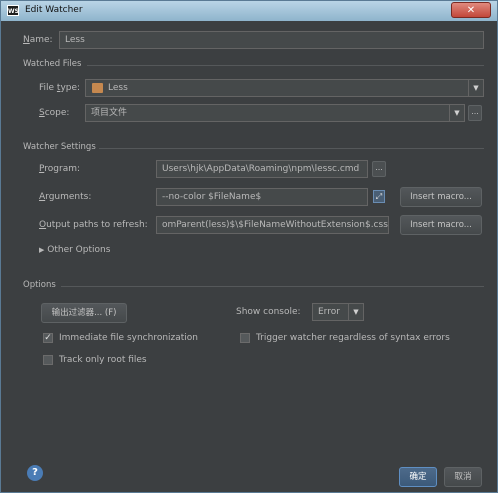 Image resolution: width=500 pixels, height=493 pixels. I want to click on trigger-watcher-checkbox, so click(245, 338).